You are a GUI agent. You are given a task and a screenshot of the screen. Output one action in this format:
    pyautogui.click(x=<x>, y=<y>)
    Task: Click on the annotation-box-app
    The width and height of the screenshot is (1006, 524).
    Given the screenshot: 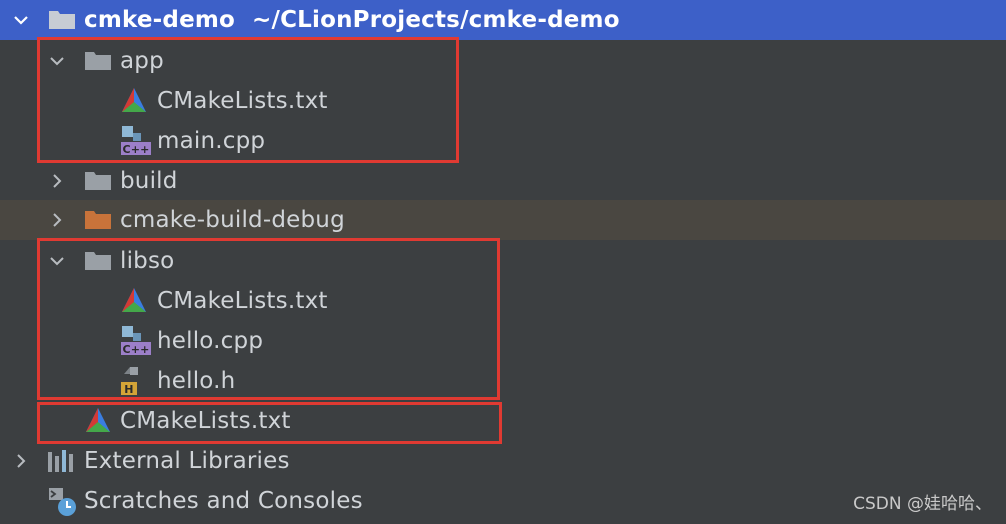 What is the action you would take?
    pyautogui.click(x=248, y=100)
    